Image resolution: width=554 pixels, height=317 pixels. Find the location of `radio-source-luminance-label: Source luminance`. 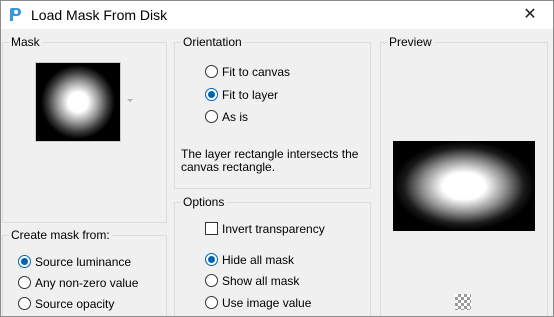

radio-source-luminance-label: Source luminance is located at coordinates (83, 262).